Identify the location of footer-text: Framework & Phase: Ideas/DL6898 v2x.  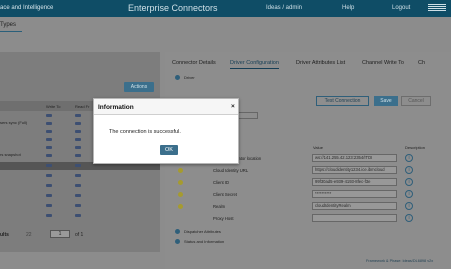
(400, 261).